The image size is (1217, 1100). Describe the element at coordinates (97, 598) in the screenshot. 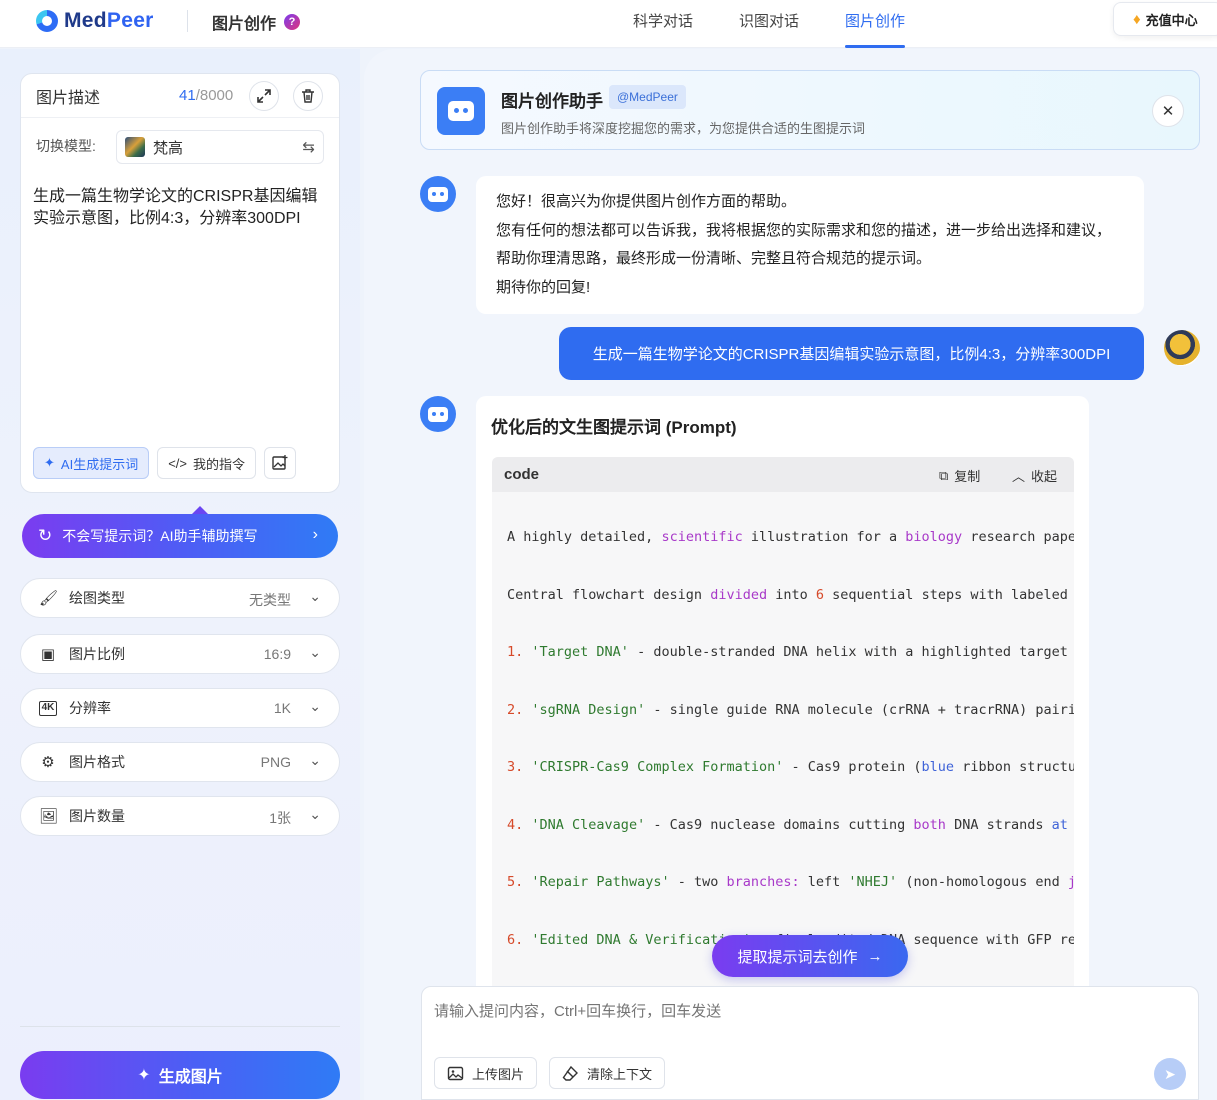

I see `option-label: 绘图类型` at that location.